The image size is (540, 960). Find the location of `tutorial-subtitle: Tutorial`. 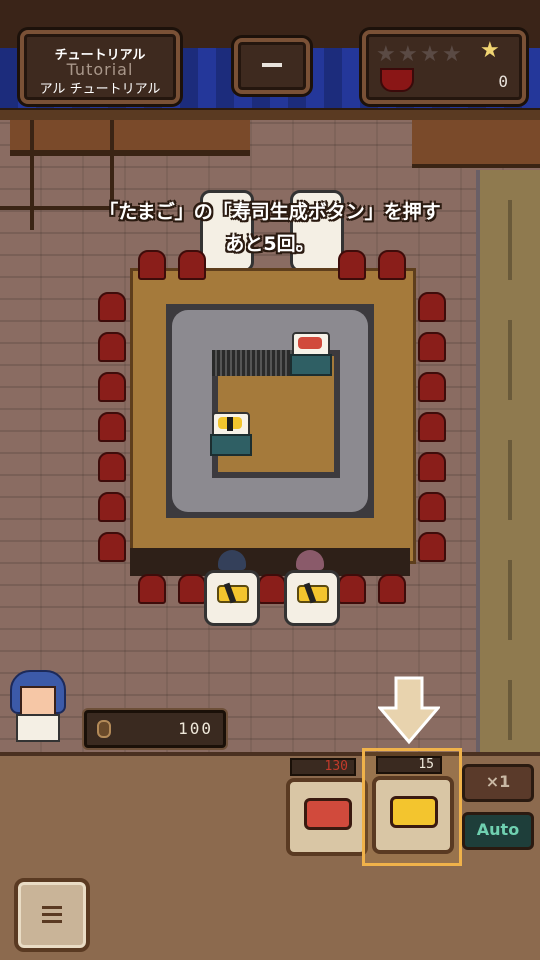

tutorial-subtitle: Tutorial is located at coordinates (100, 69).